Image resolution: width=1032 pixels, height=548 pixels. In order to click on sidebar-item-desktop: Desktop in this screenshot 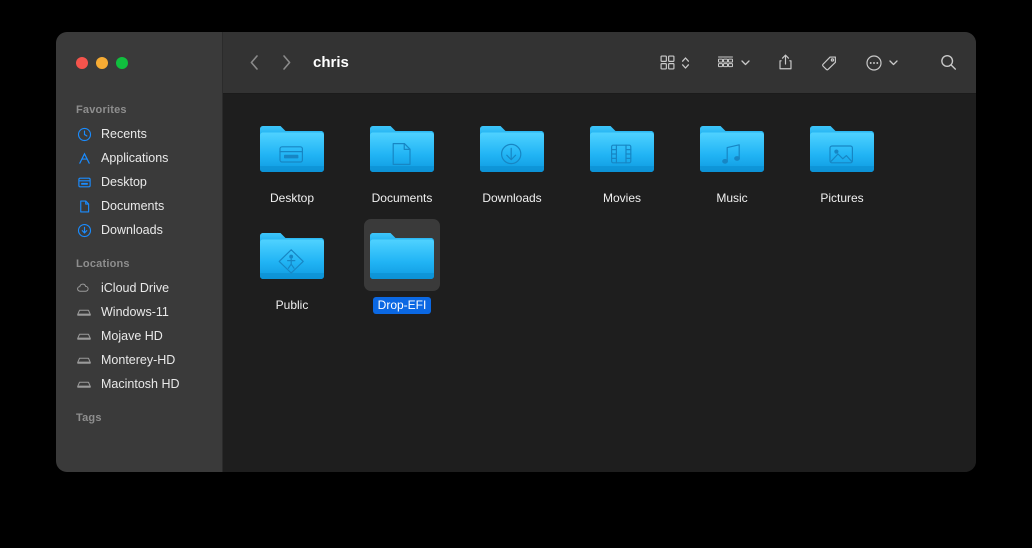, I will do `click(139, 182)`.